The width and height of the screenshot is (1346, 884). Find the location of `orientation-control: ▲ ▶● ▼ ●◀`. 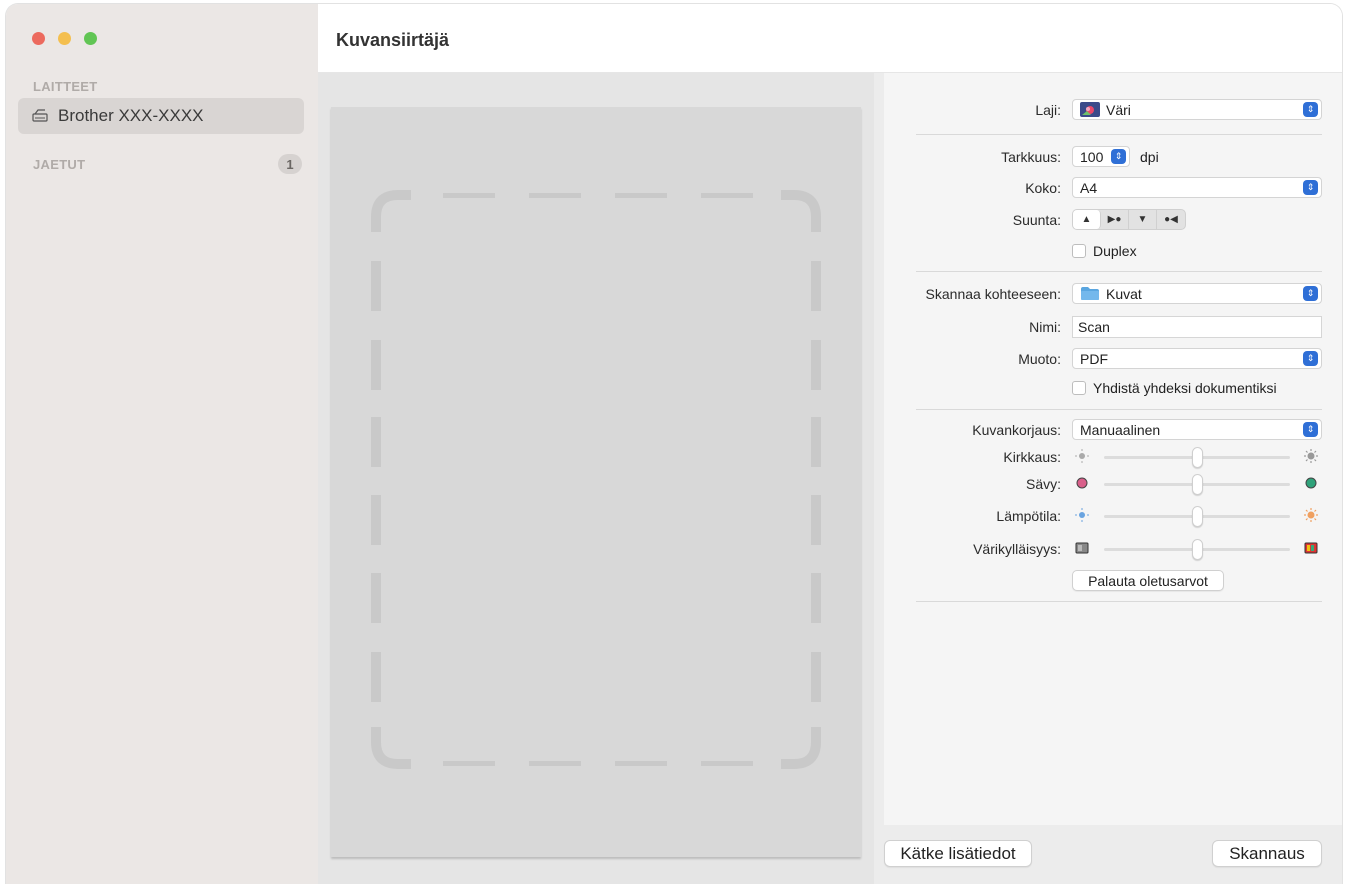

orientation-control: ▲ ▶● ▼ ●◀ is located at coordinates (1129, 219).